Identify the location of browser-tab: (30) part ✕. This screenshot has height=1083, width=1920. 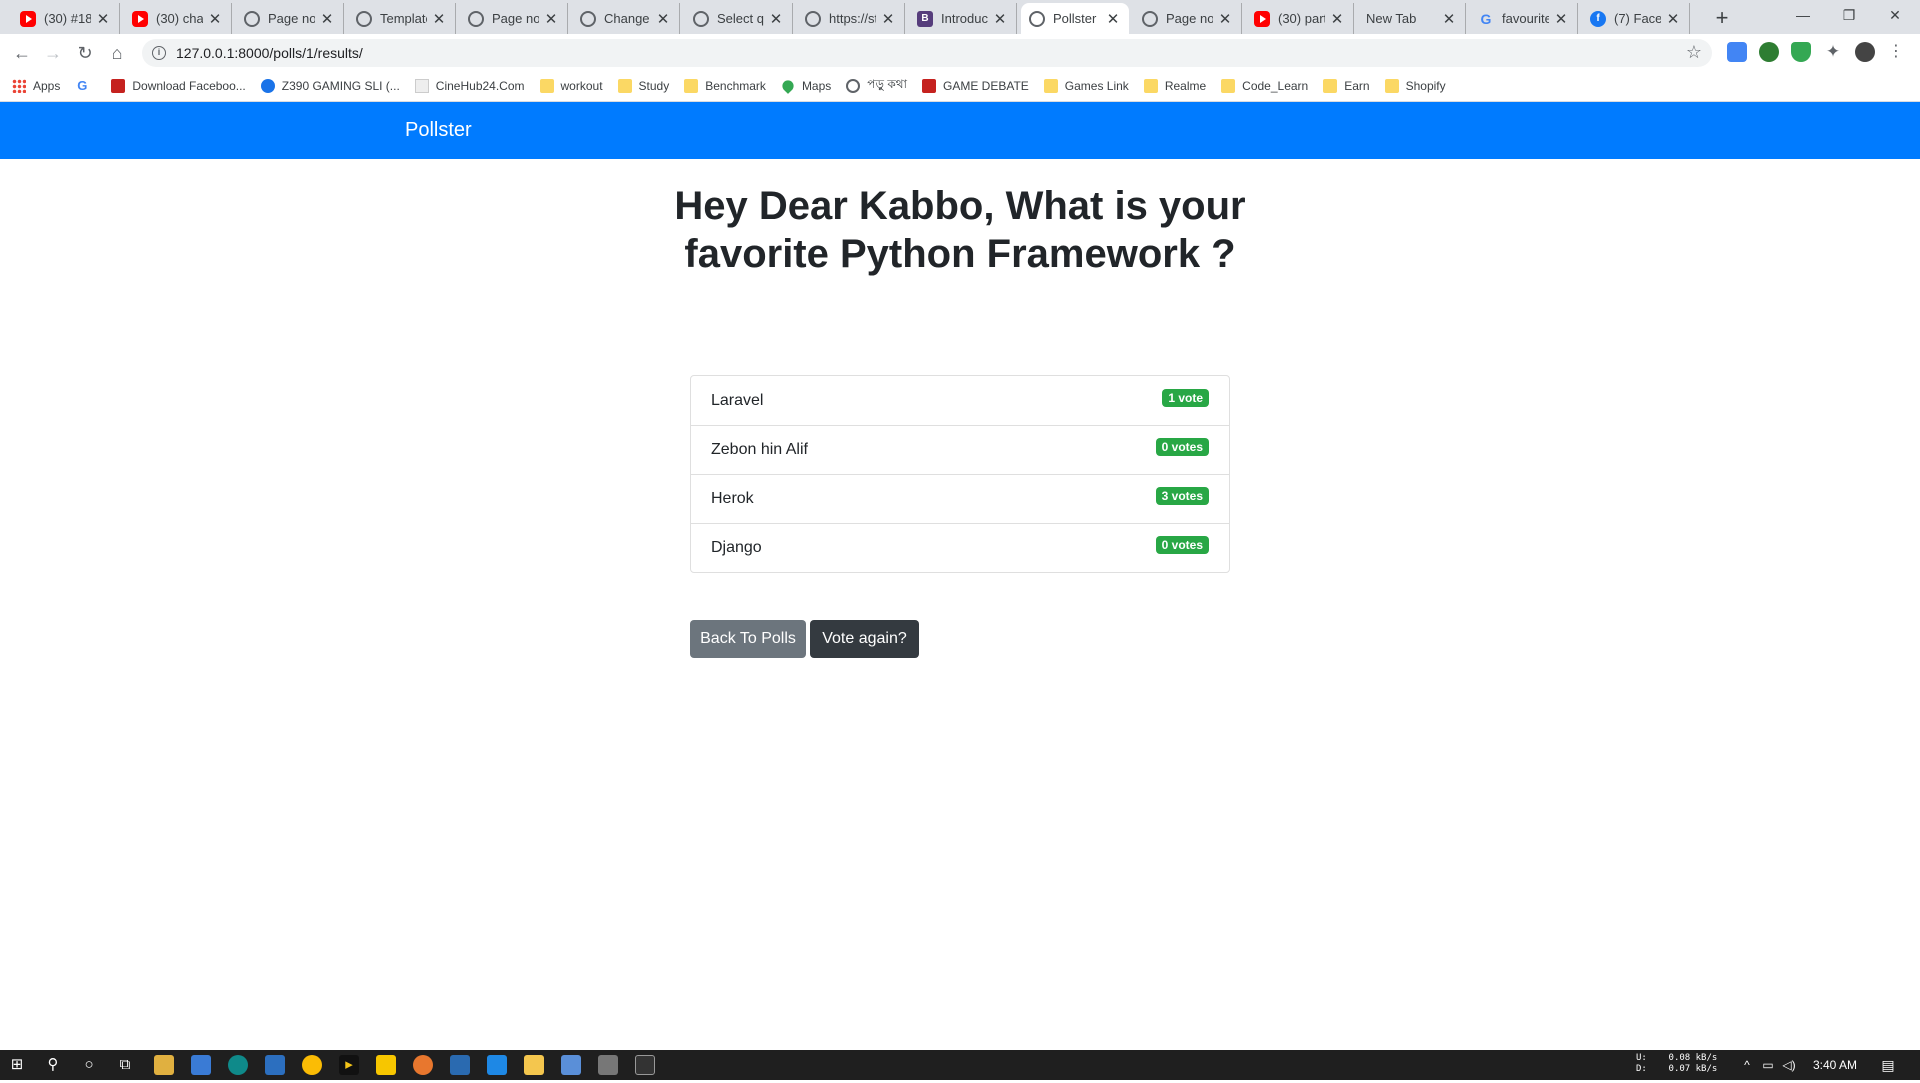
(1300, 18).